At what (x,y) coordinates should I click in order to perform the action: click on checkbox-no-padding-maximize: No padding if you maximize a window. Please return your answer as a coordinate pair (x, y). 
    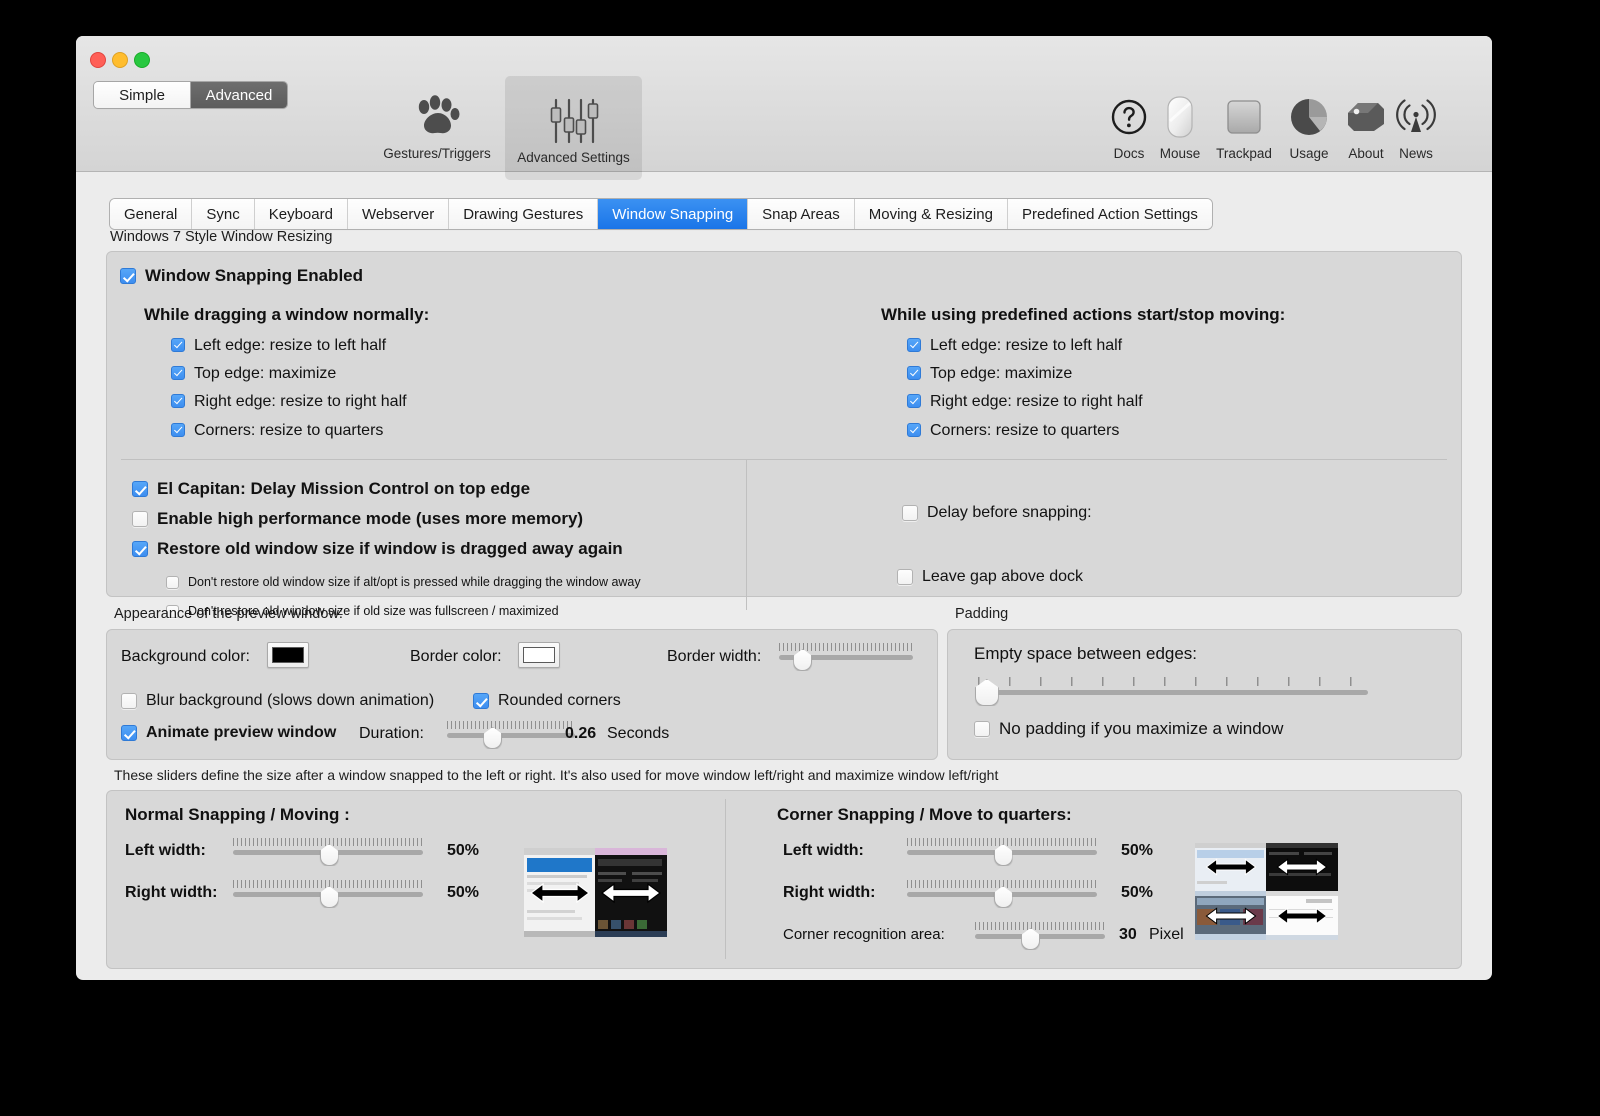
    Looking at the image, I should click on (1128, 728).